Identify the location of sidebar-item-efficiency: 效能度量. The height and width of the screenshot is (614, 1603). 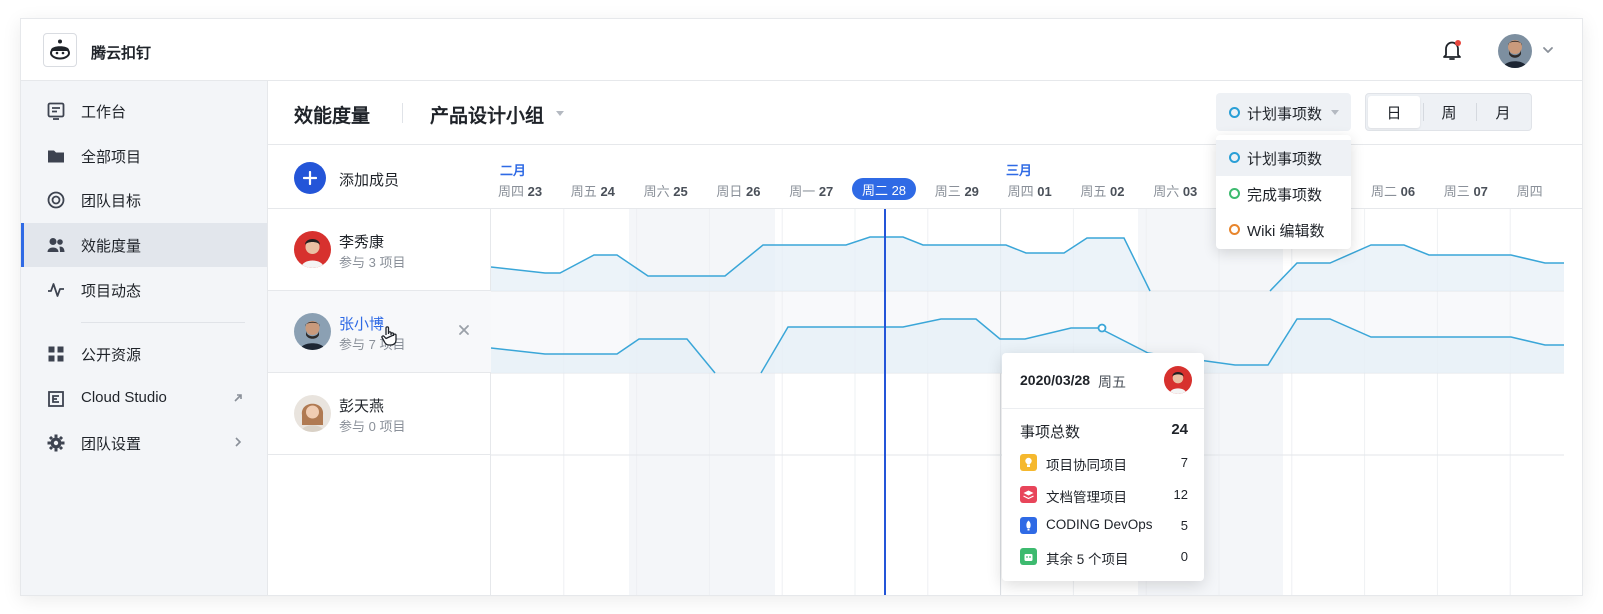
(144, 245).